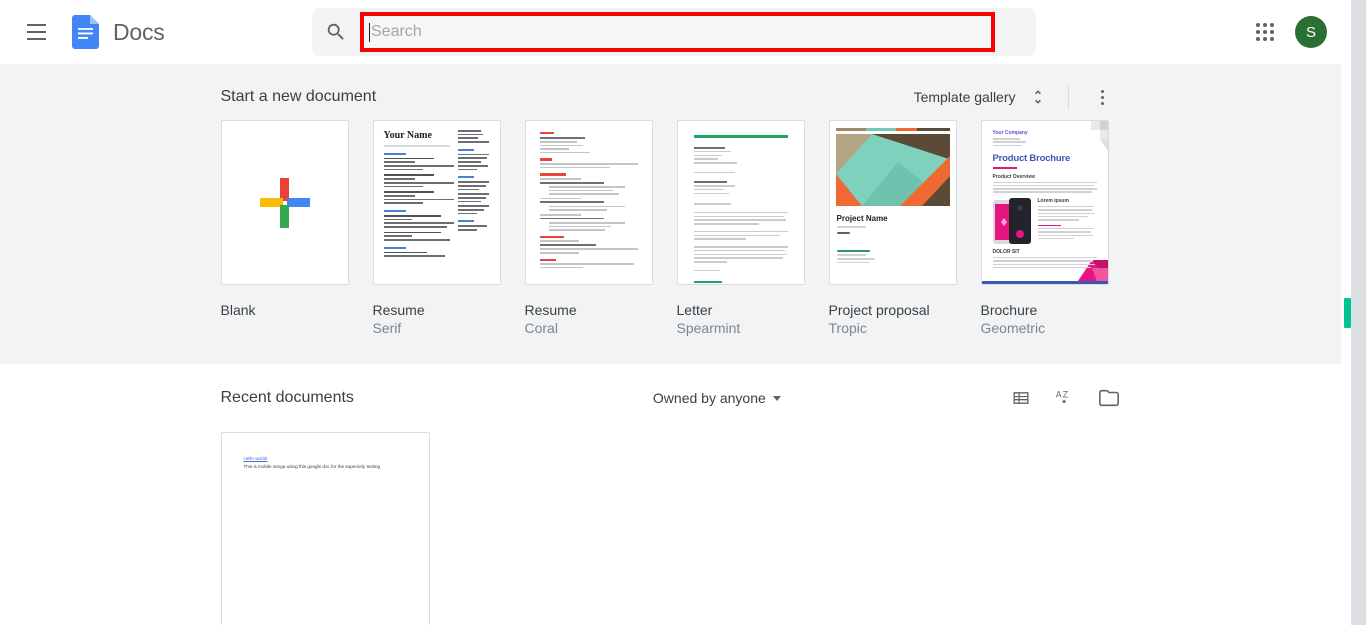 Image resolution: width=1366 pixels, height=625 pixels. What do you see at coordinates (892, 170) in the screenshot?
I see `tropic-artwork` at bounding box center [892, 170].